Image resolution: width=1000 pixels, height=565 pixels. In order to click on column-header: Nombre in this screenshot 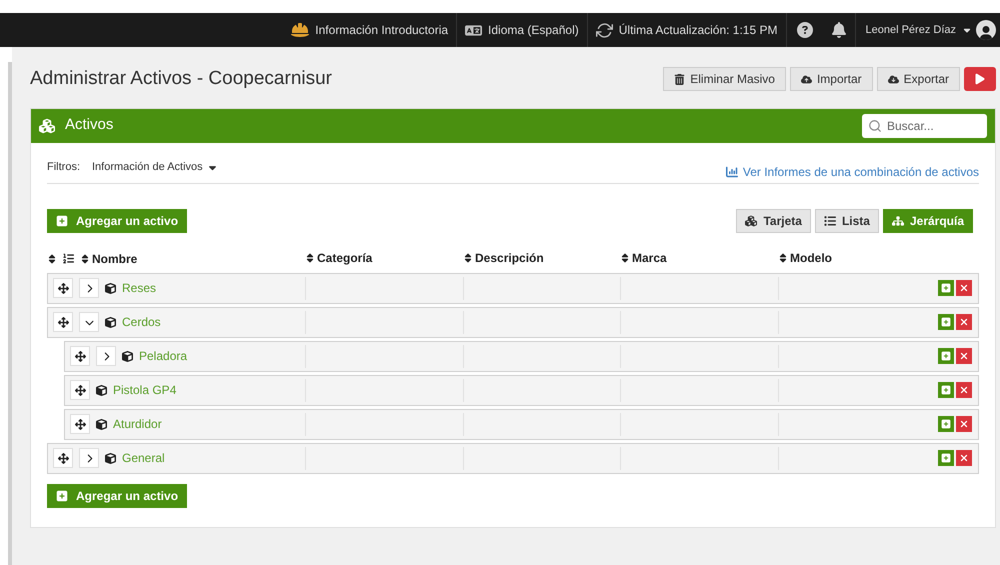, I will do `click(109, 259)`.